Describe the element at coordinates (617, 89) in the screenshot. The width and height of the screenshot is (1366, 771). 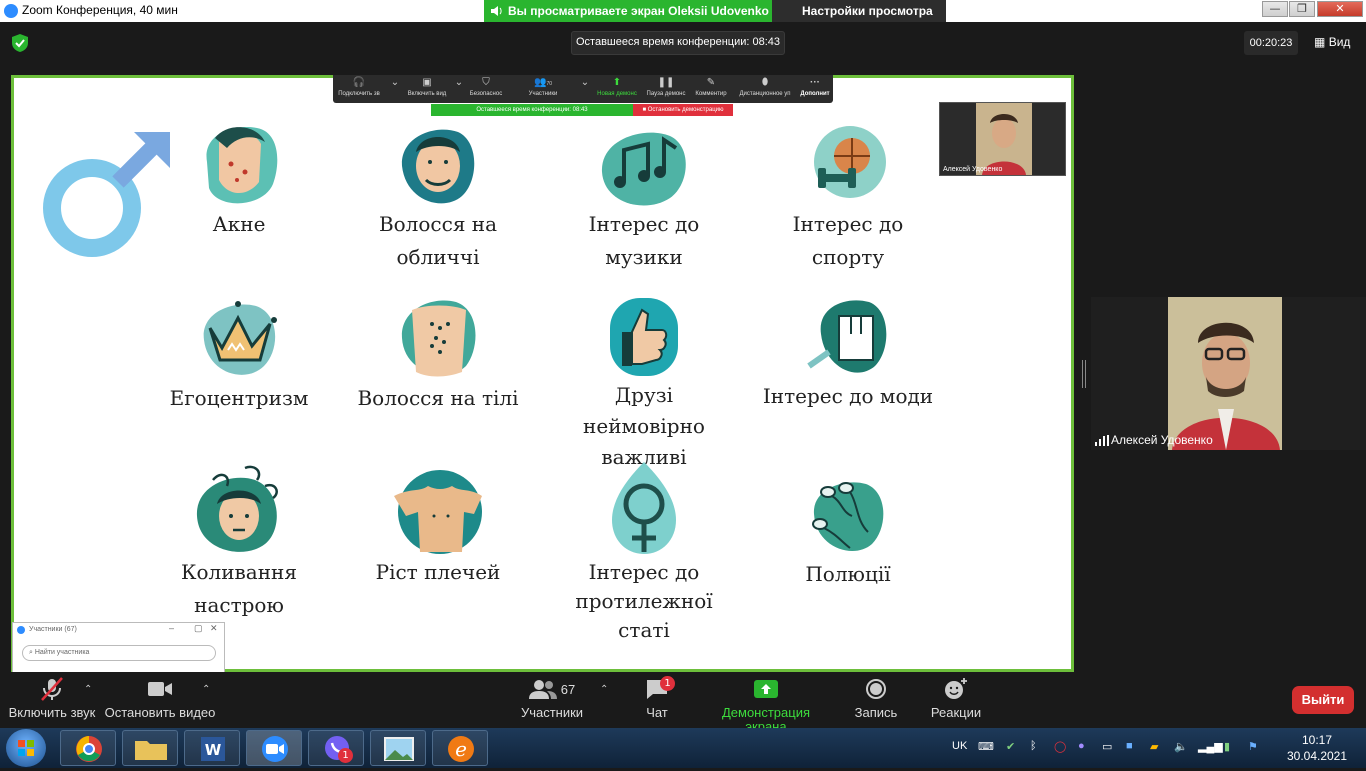
I see `new-share-button: ⬆ Новая демонс` at that location.